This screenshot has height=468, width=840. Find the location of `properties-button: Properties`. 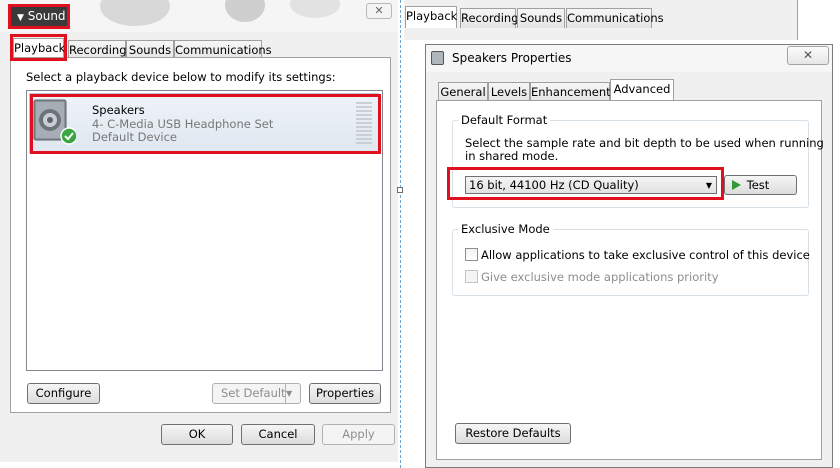

properties-button: Properties is located at coordinates (345, 393).